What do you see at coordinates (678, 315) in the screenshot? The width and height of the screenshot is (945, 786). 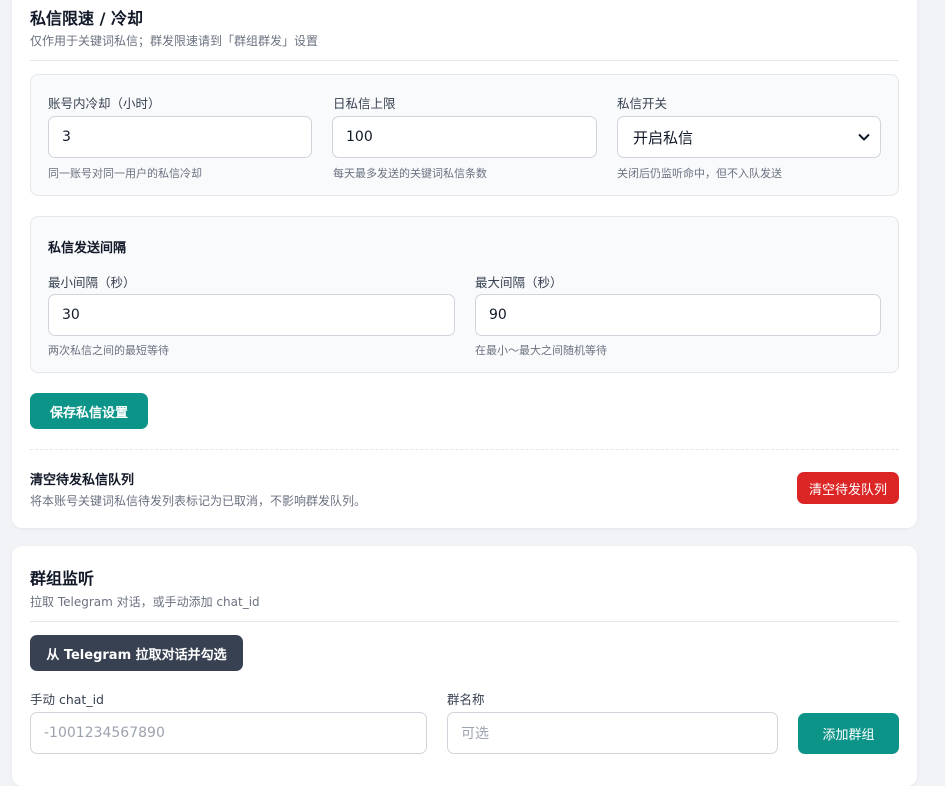 I see `max-interval-input: 90` at bounding box center [678, 315].